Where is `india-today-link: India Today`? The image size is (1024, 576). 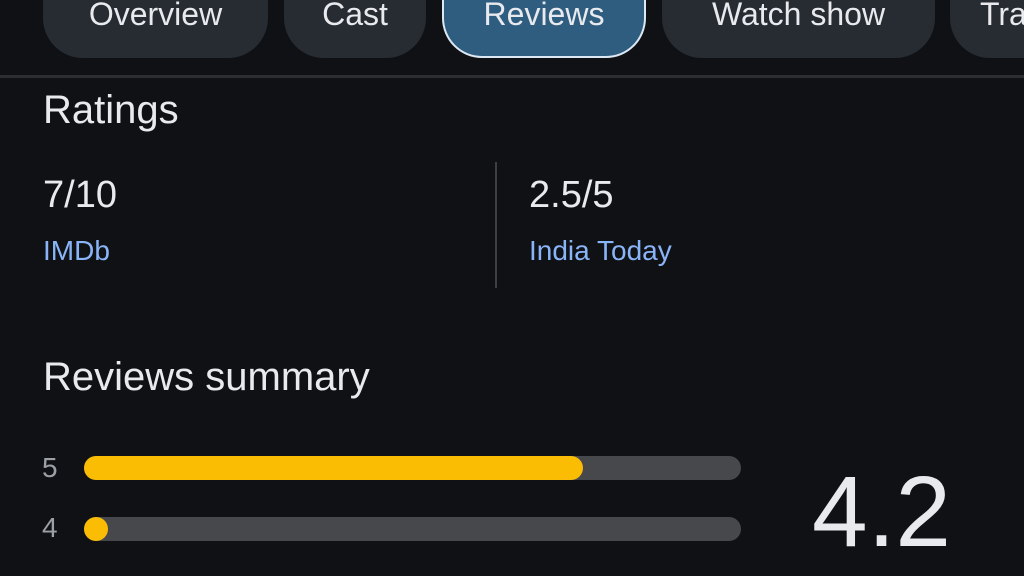 india-today-link: India Today is located at coordinates (600, 251).